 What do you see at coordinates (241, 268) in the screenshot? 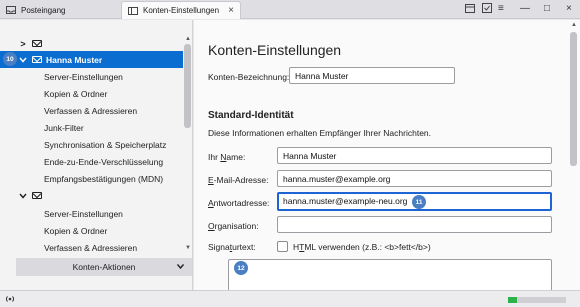
I see `callout-badge-12: 12` at bounding box center [241, 268].